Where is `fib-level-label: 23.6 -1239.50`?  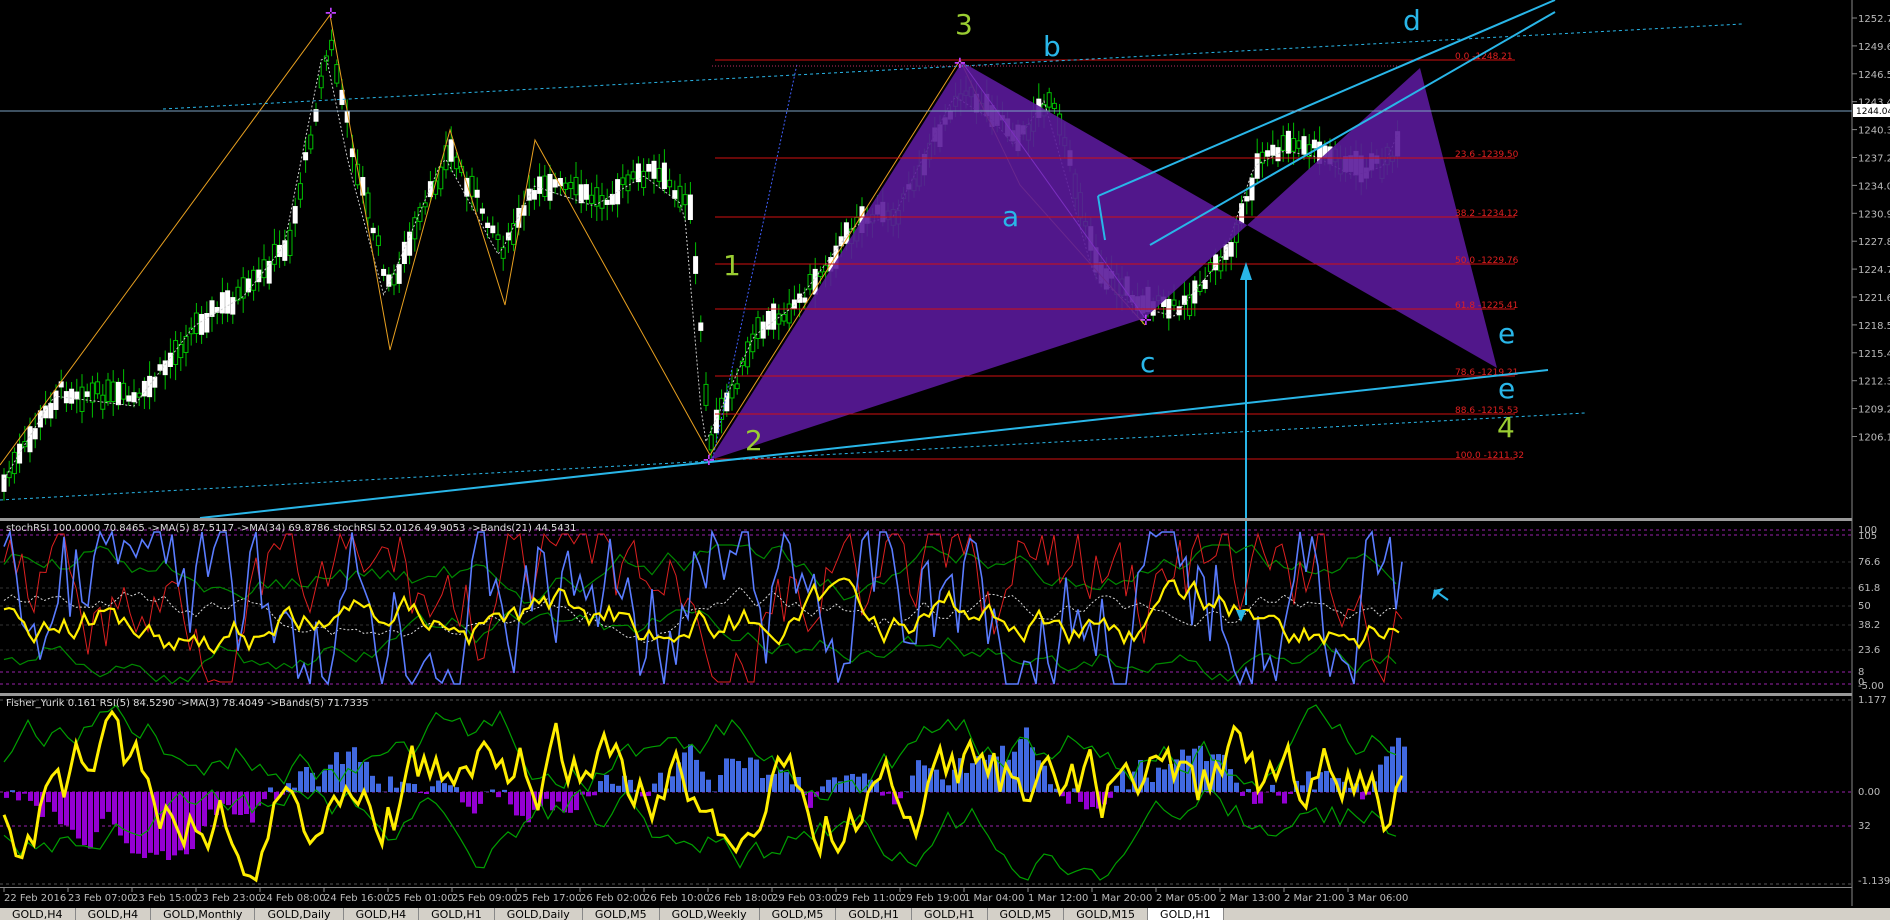 fib-level-label: 23.6 -1239.50 is located at coordinates (1487, 155).